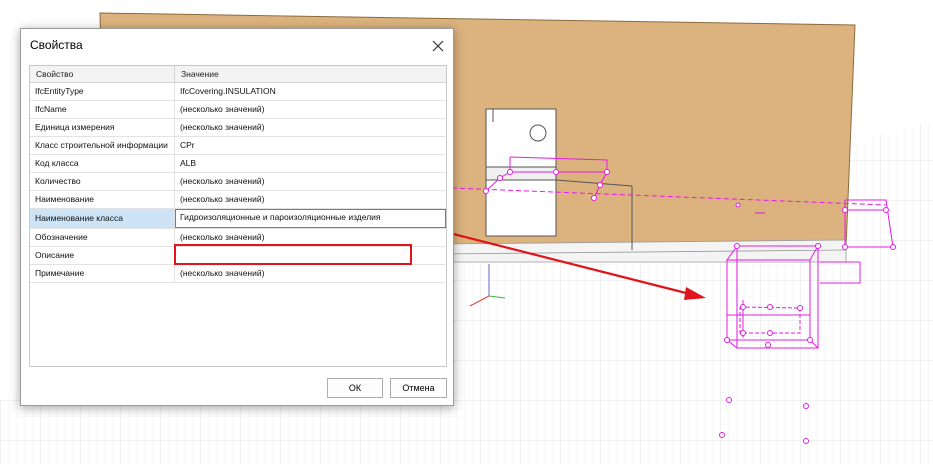  Describe the element at coordinates (102, 218) in the screenshot. I see `property-name: Наименование класса` at that location.